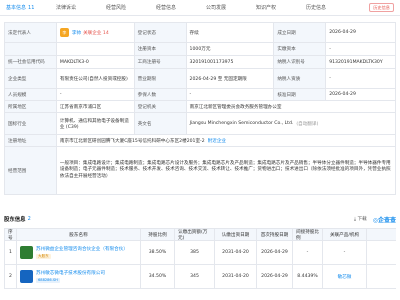  I want to click on company-type-value: 有限责任公司(自然人投资或控股), so click(96, 78).